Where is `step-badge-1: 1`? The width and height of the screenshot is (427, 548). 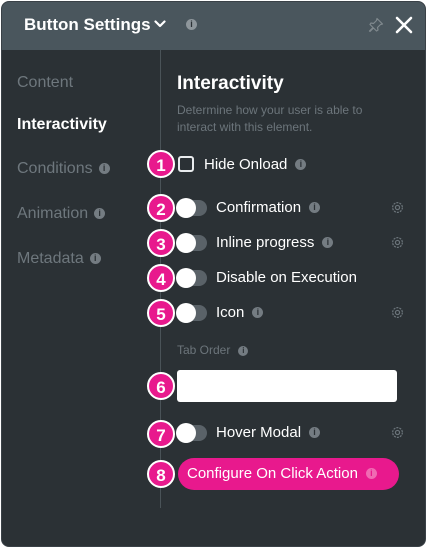
step-badge-1: 1 is located at coordinates (161, 164).